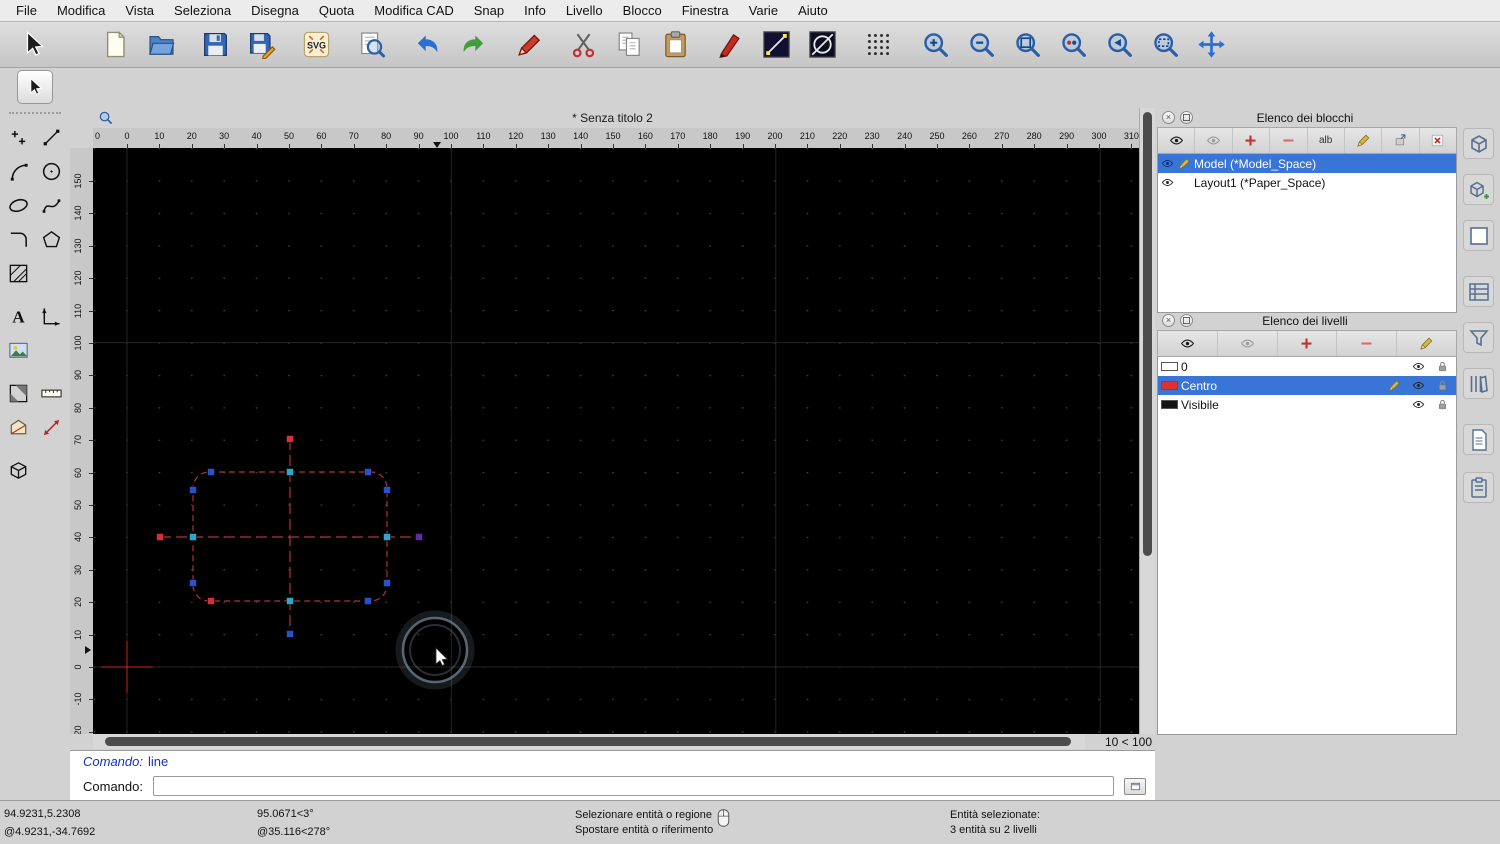  I want to click on svg-export-button: SVG, so click(316, 45).